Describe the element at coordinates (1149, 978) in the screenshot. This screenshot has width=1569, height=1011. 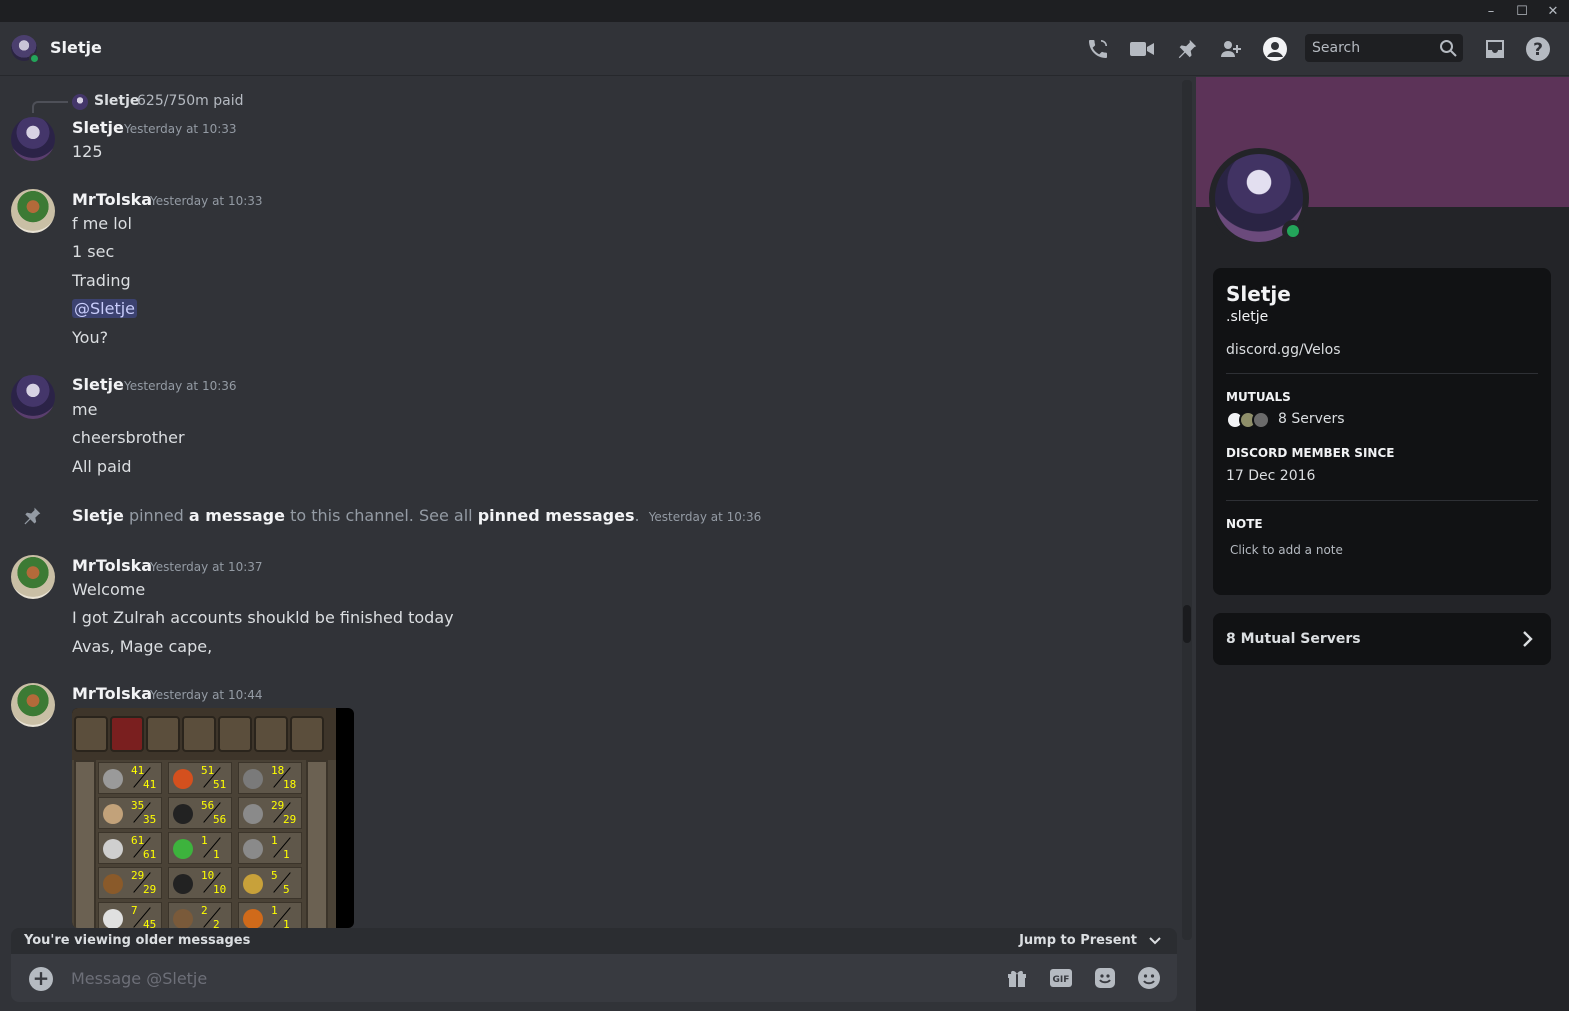
I see `emoji-icon` at that location.